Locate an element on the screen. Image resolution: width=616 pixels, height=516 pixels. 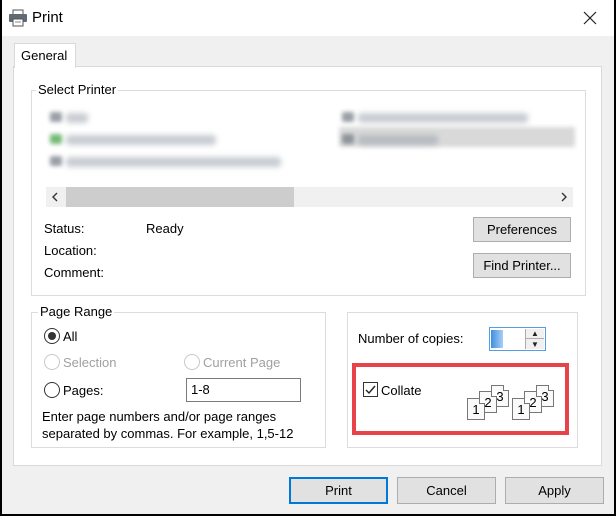
cancel-button: Cancel is located at coordinates (446, 490).